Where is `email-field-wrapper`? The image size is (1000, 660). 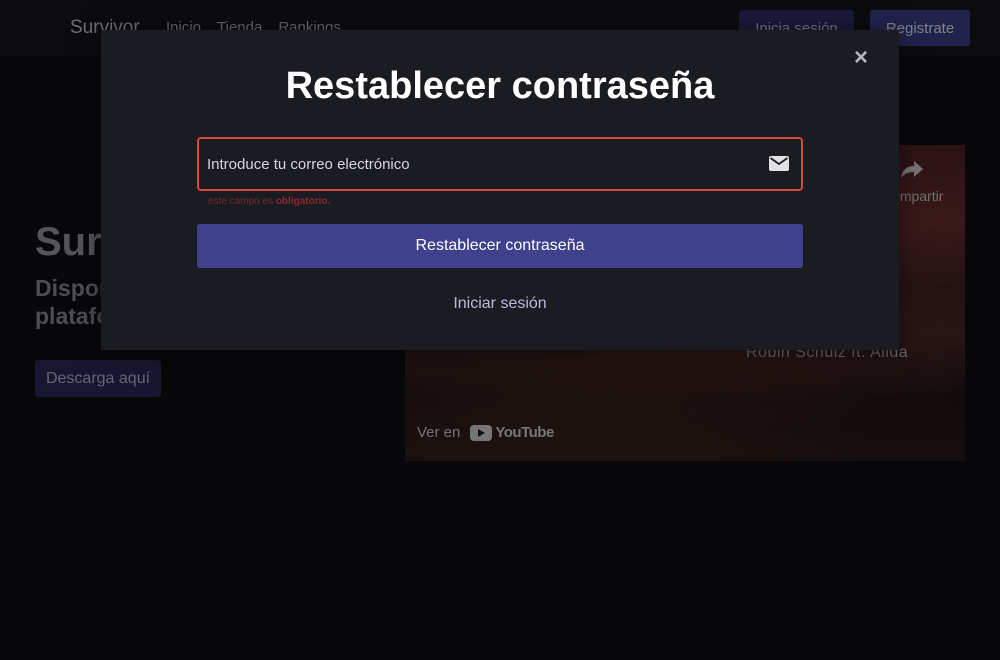
email-field-wrapper is located at coordinates (500, 164).